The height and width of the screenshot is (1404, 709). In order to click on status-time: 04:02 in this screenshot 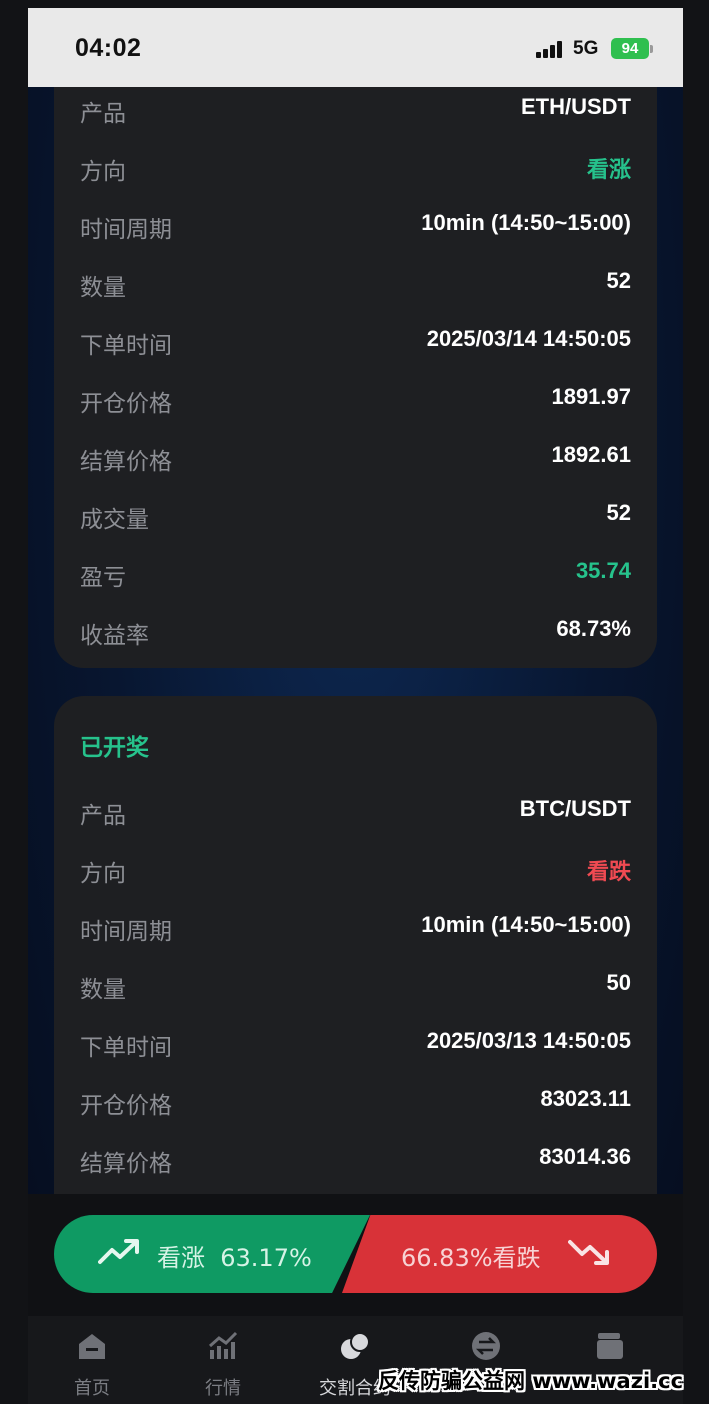, I will do `click(108, 48)`.